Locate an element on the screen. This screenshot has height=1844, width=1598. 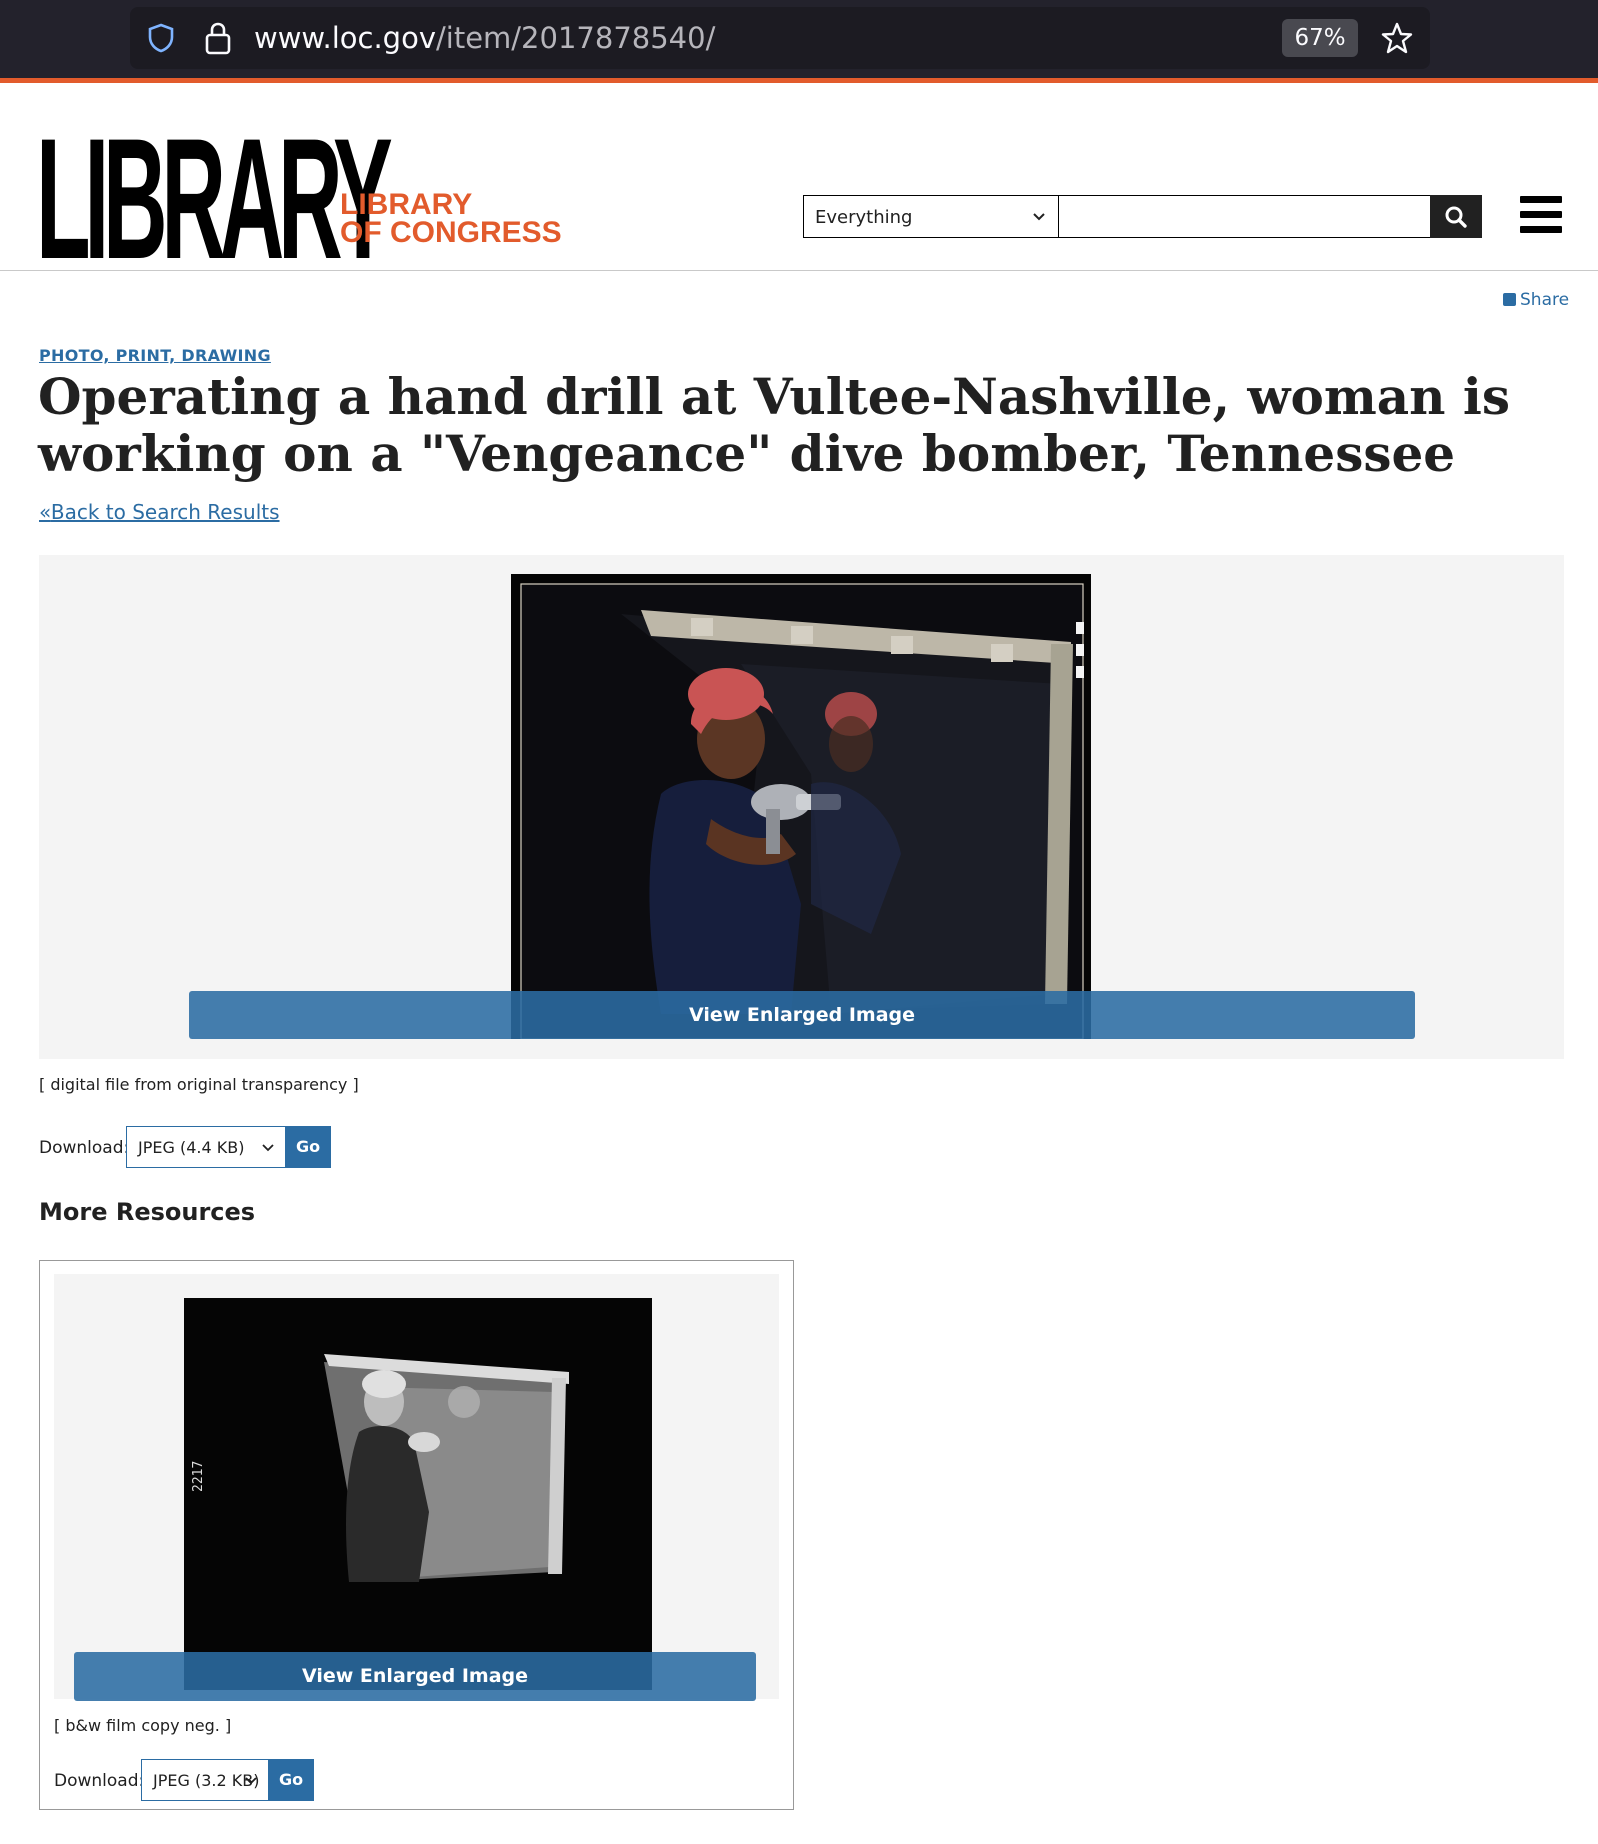
logo-line-1: LIBRARY is located at coordinates (406, 204).